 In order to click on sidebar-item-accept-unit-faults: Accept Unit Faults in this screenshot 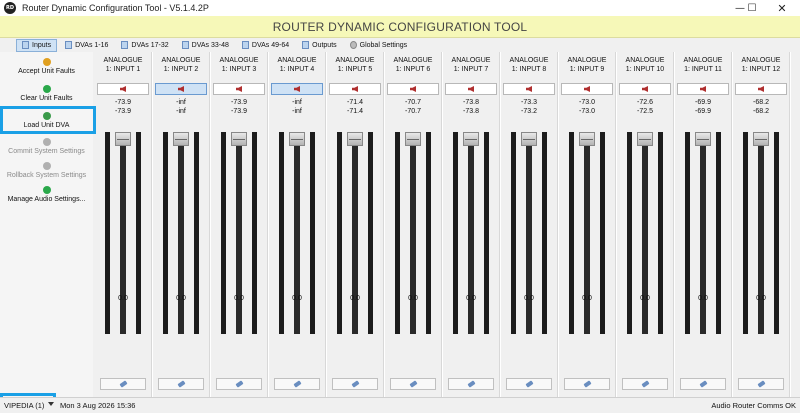, I will do `click(46, 69)`.